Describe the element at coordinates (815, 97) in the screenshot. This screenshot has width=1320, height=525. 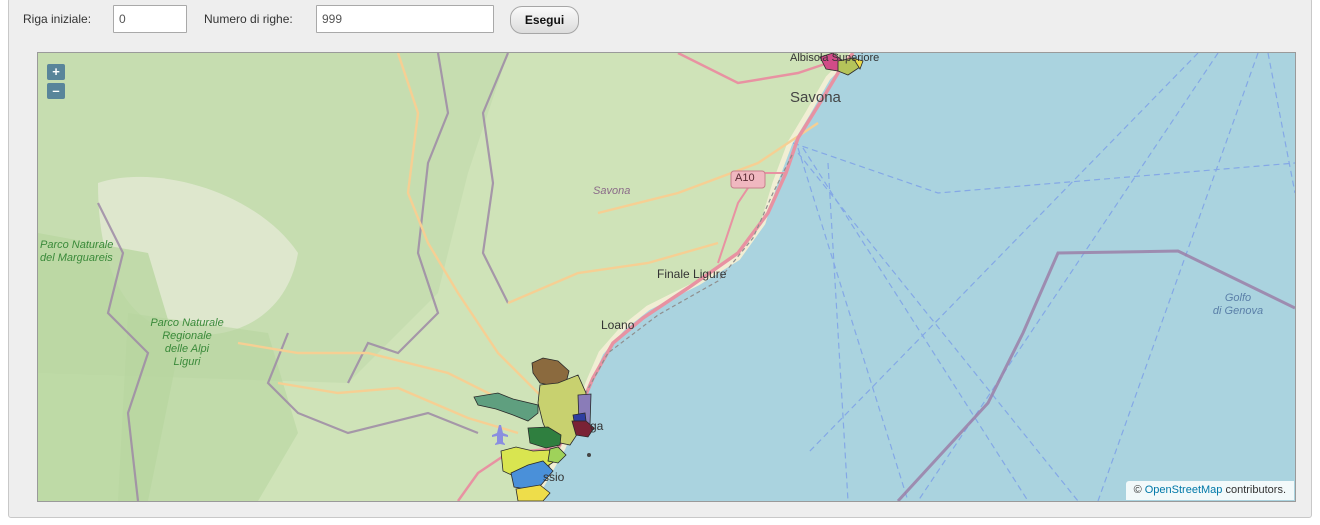
I see `label-savona-city: Savona` at that location.